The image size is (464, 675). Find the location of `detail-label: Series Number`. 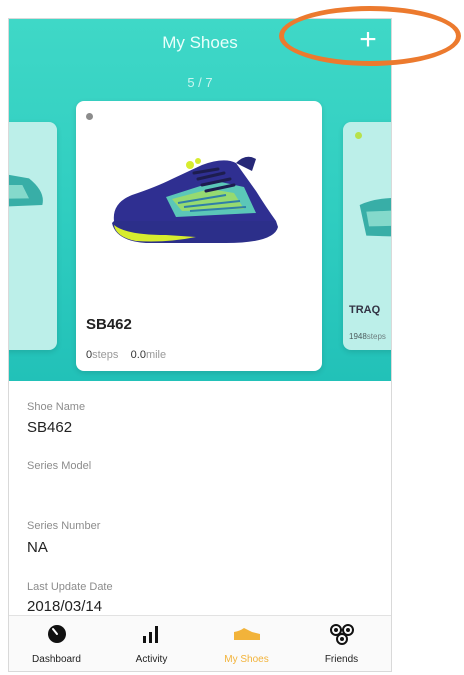

detail-label: Series Number is located at coordinates (64, 526).